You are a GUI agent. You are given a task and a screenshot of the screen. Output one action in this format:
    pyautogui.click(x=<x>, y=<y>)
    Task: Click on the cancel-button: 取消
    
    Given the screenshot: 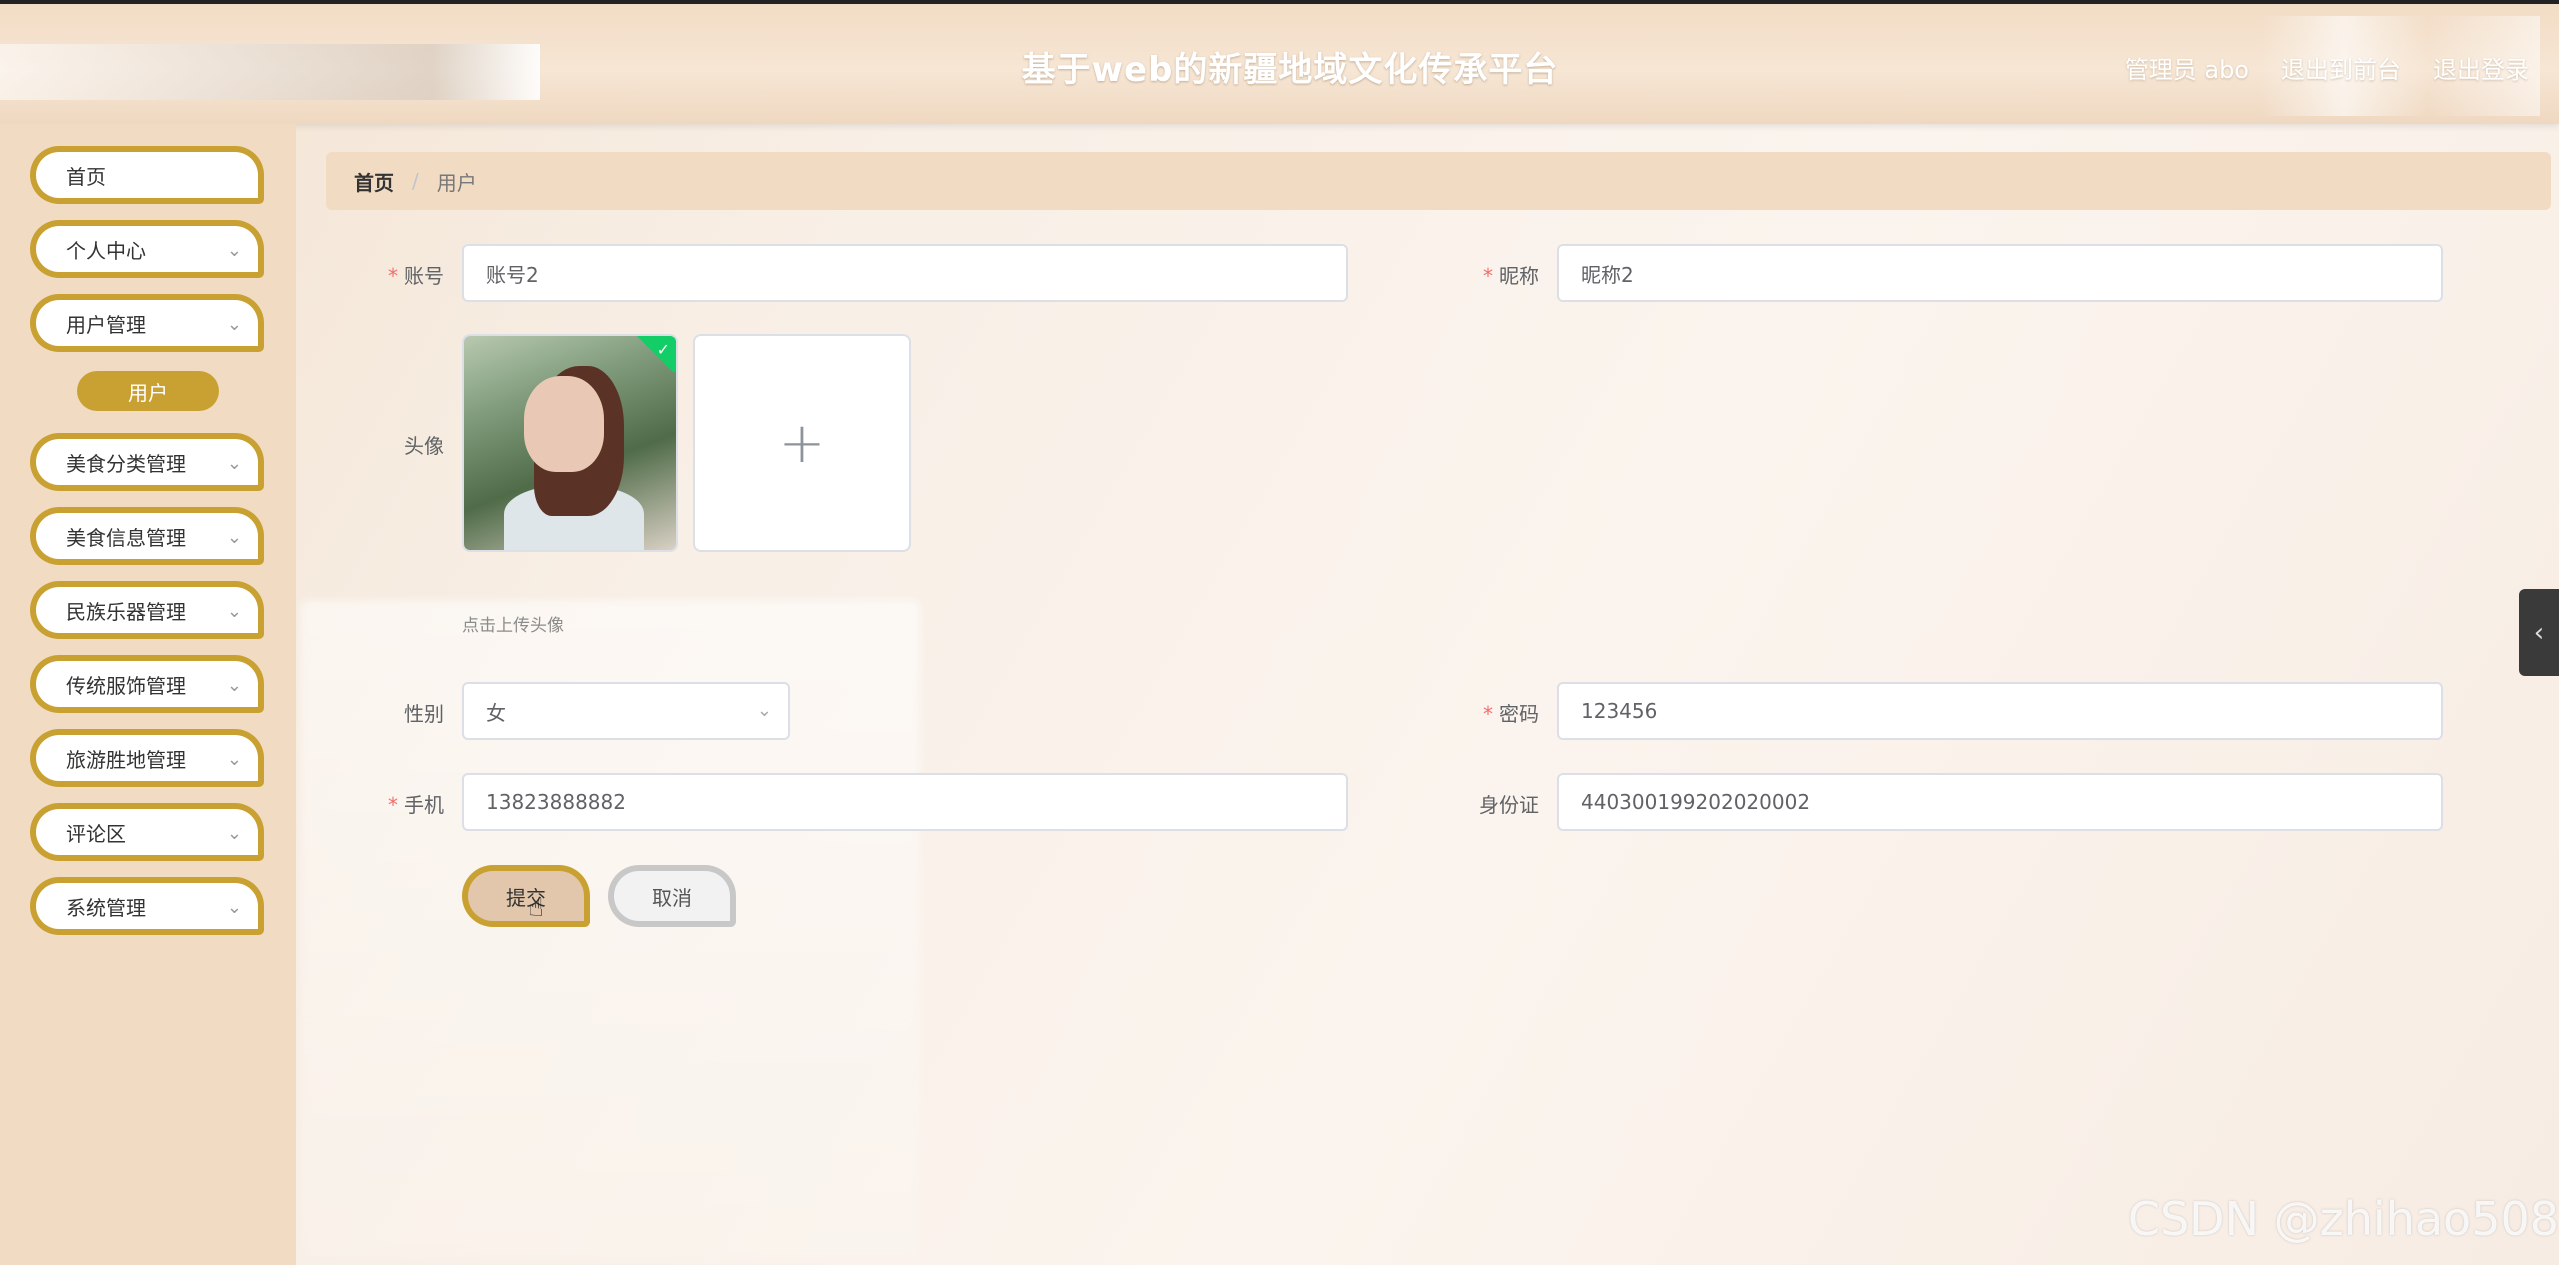 What is the action you would take?
    pyautogui.click(x=672, y=896)
    